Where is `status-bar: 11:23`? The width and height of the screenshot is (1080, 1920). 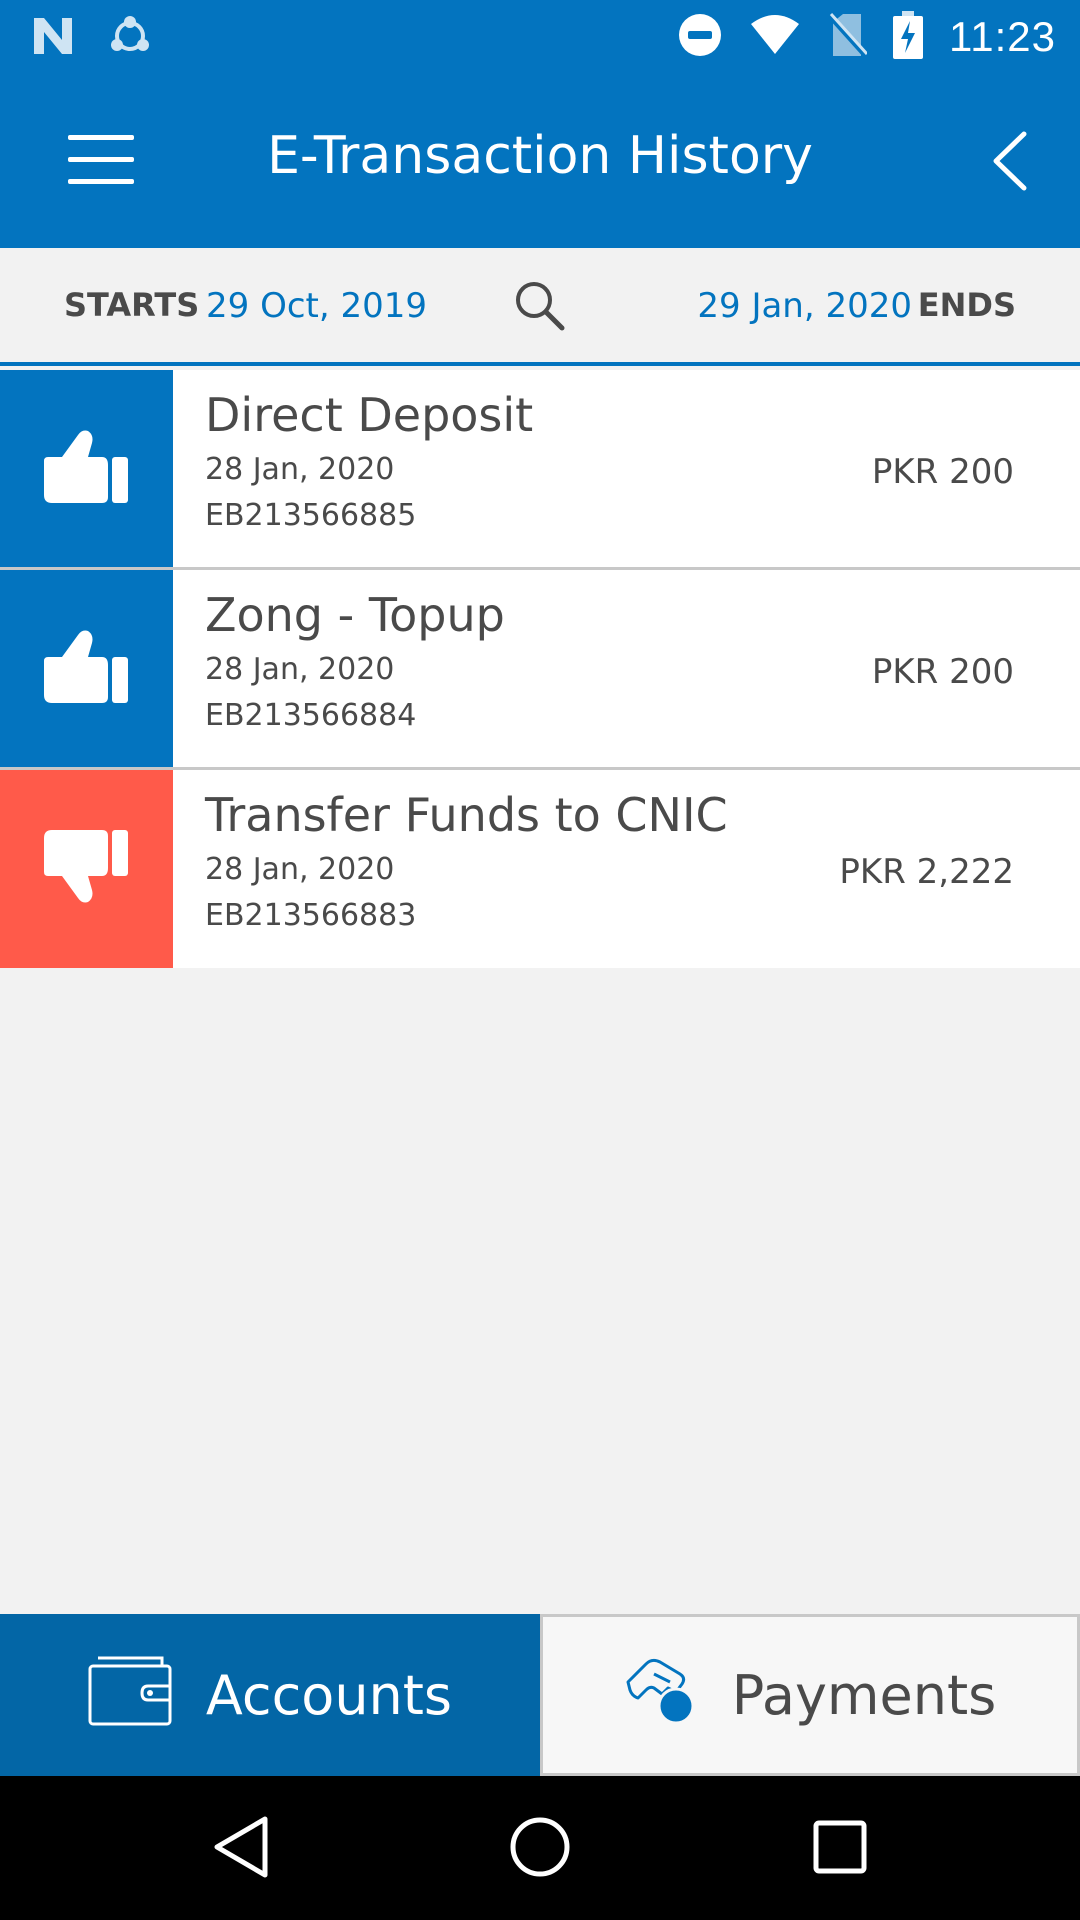
status-bar: 11:23 is located at coordinates (540, 37).